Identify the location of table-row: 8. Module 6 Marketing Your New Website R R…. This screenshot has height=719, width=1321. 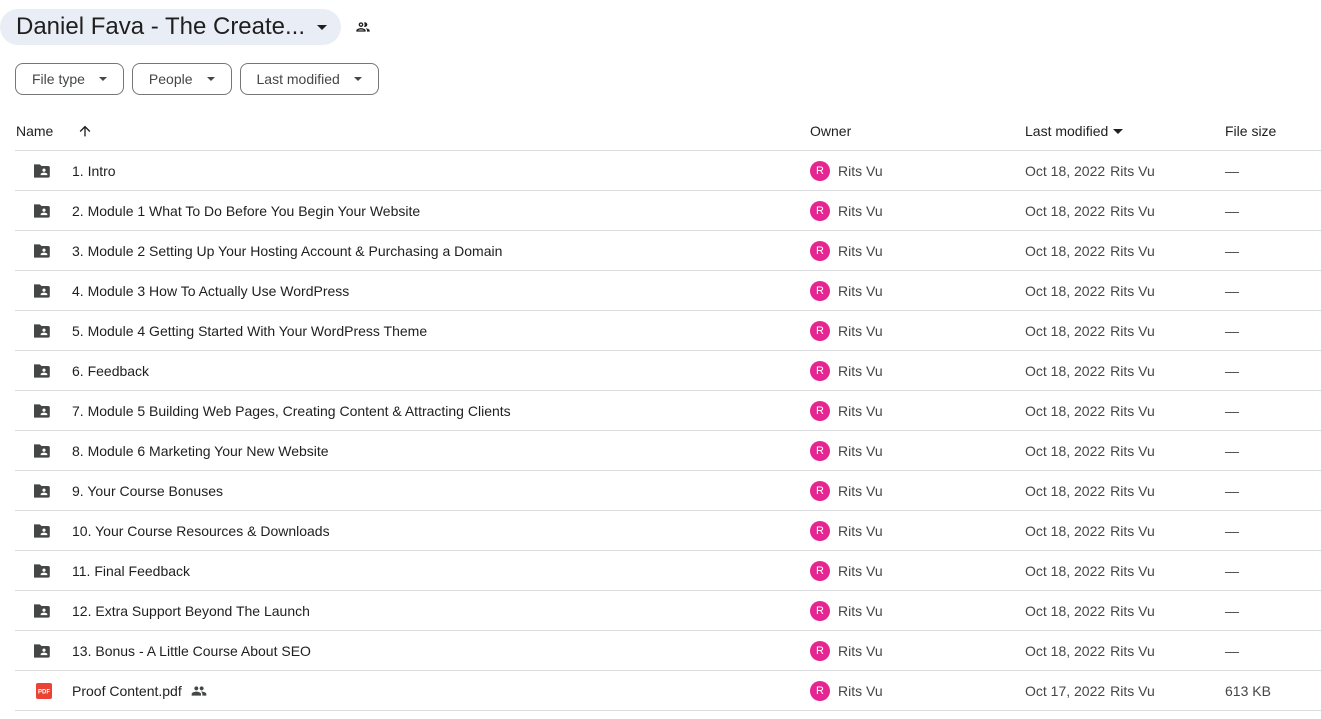
(668, 451).